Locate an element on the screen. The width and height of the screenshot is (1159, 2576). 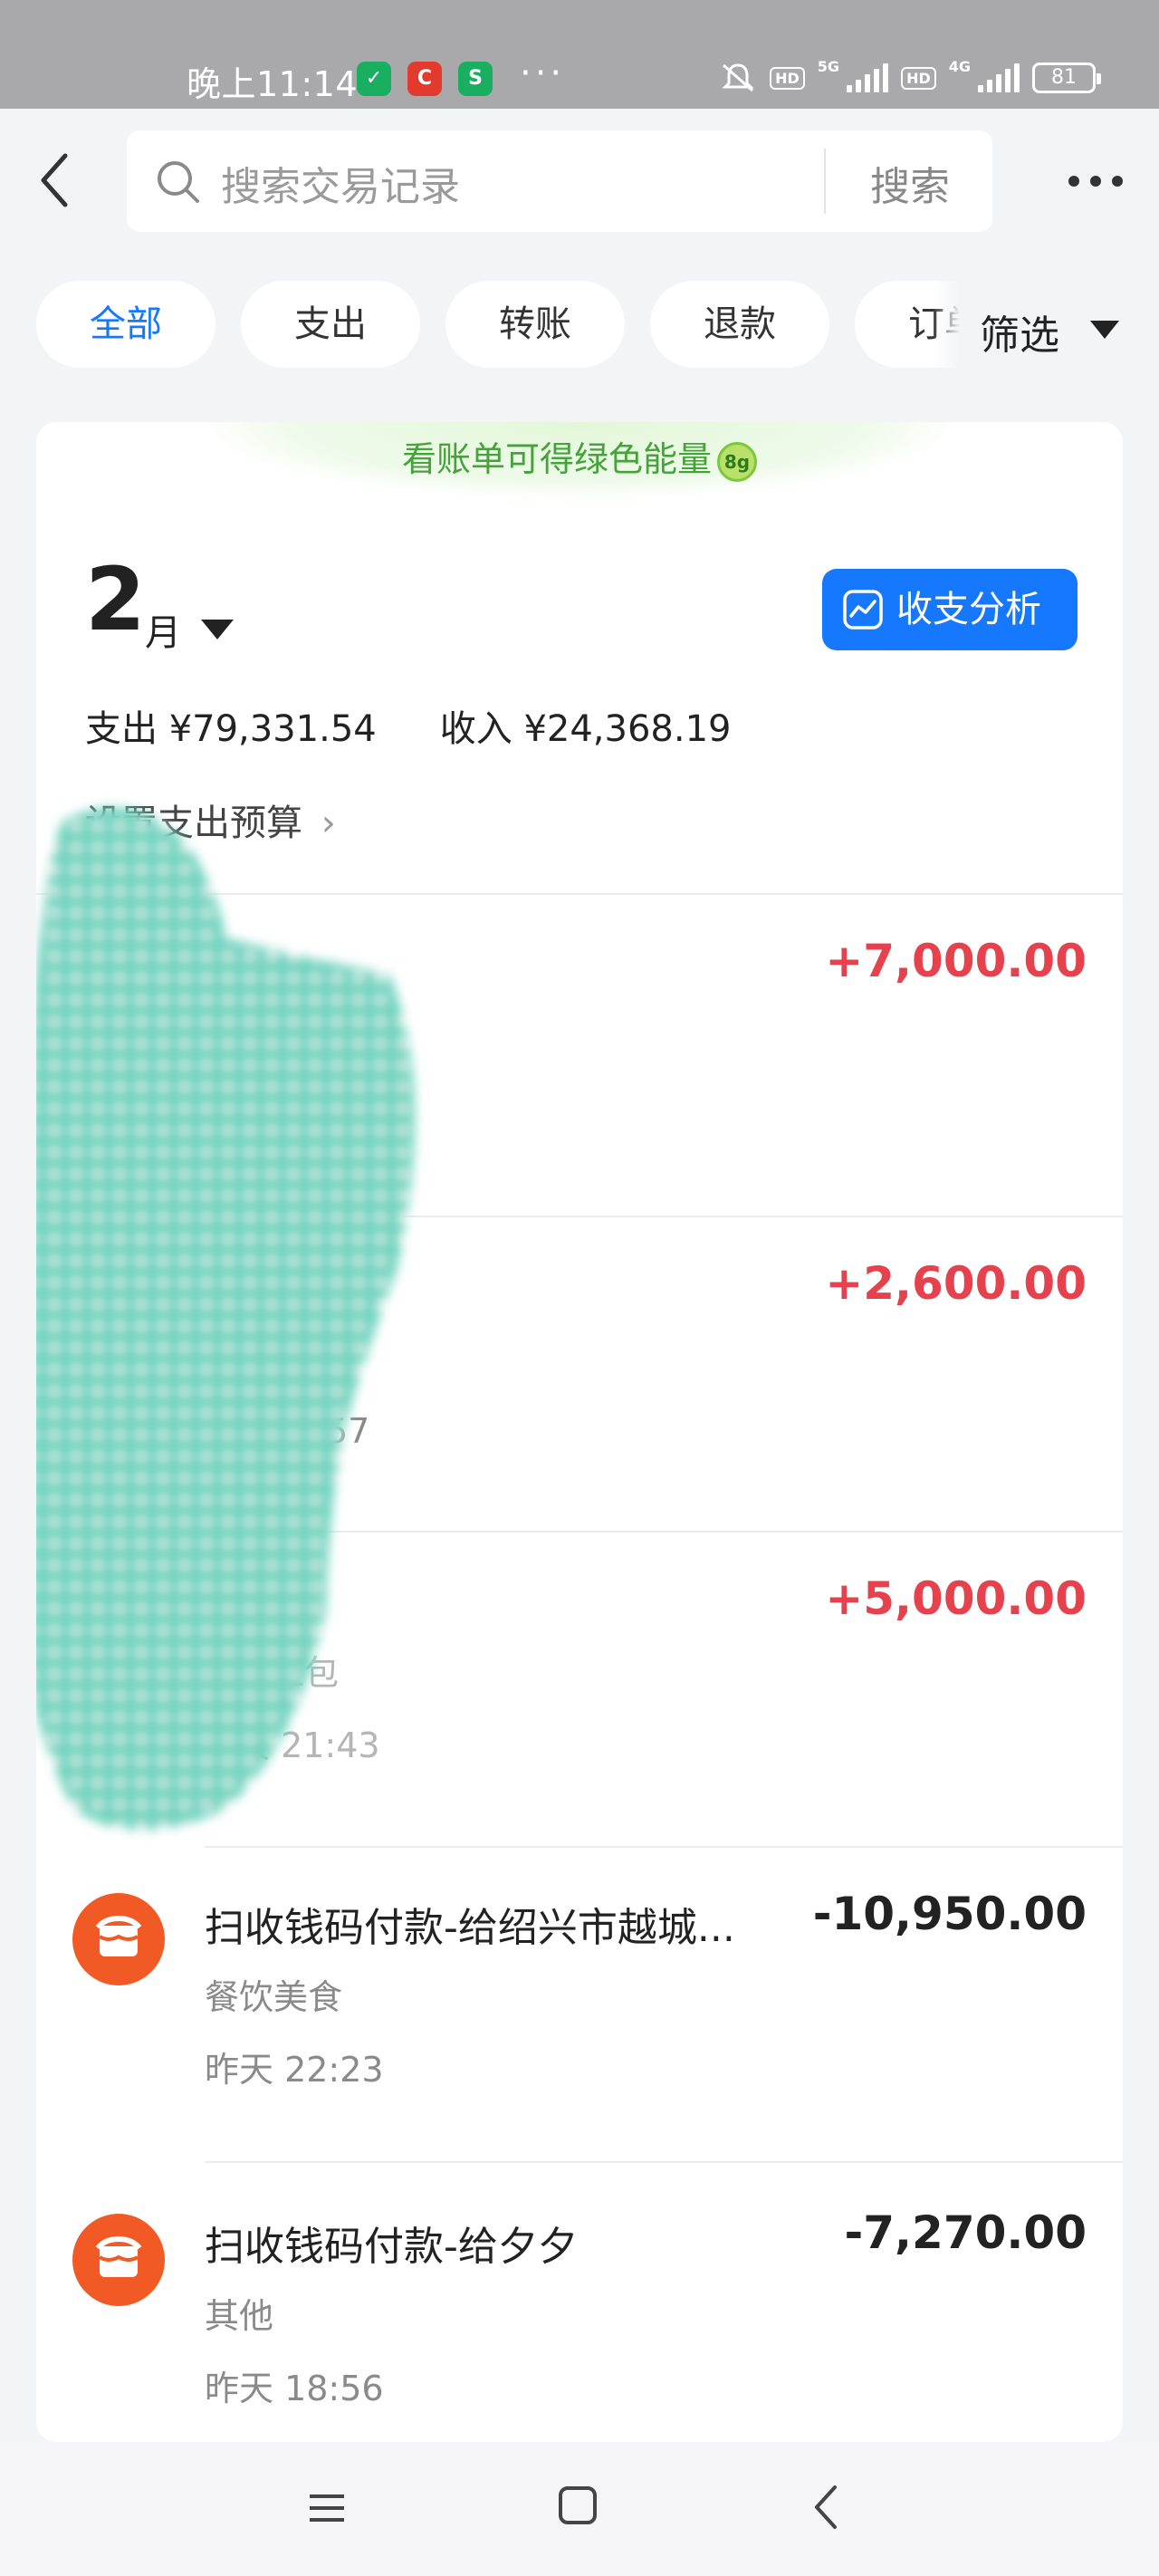
expense-total: 支出 ¥79,331.54 is located at coordinates (231, 729).